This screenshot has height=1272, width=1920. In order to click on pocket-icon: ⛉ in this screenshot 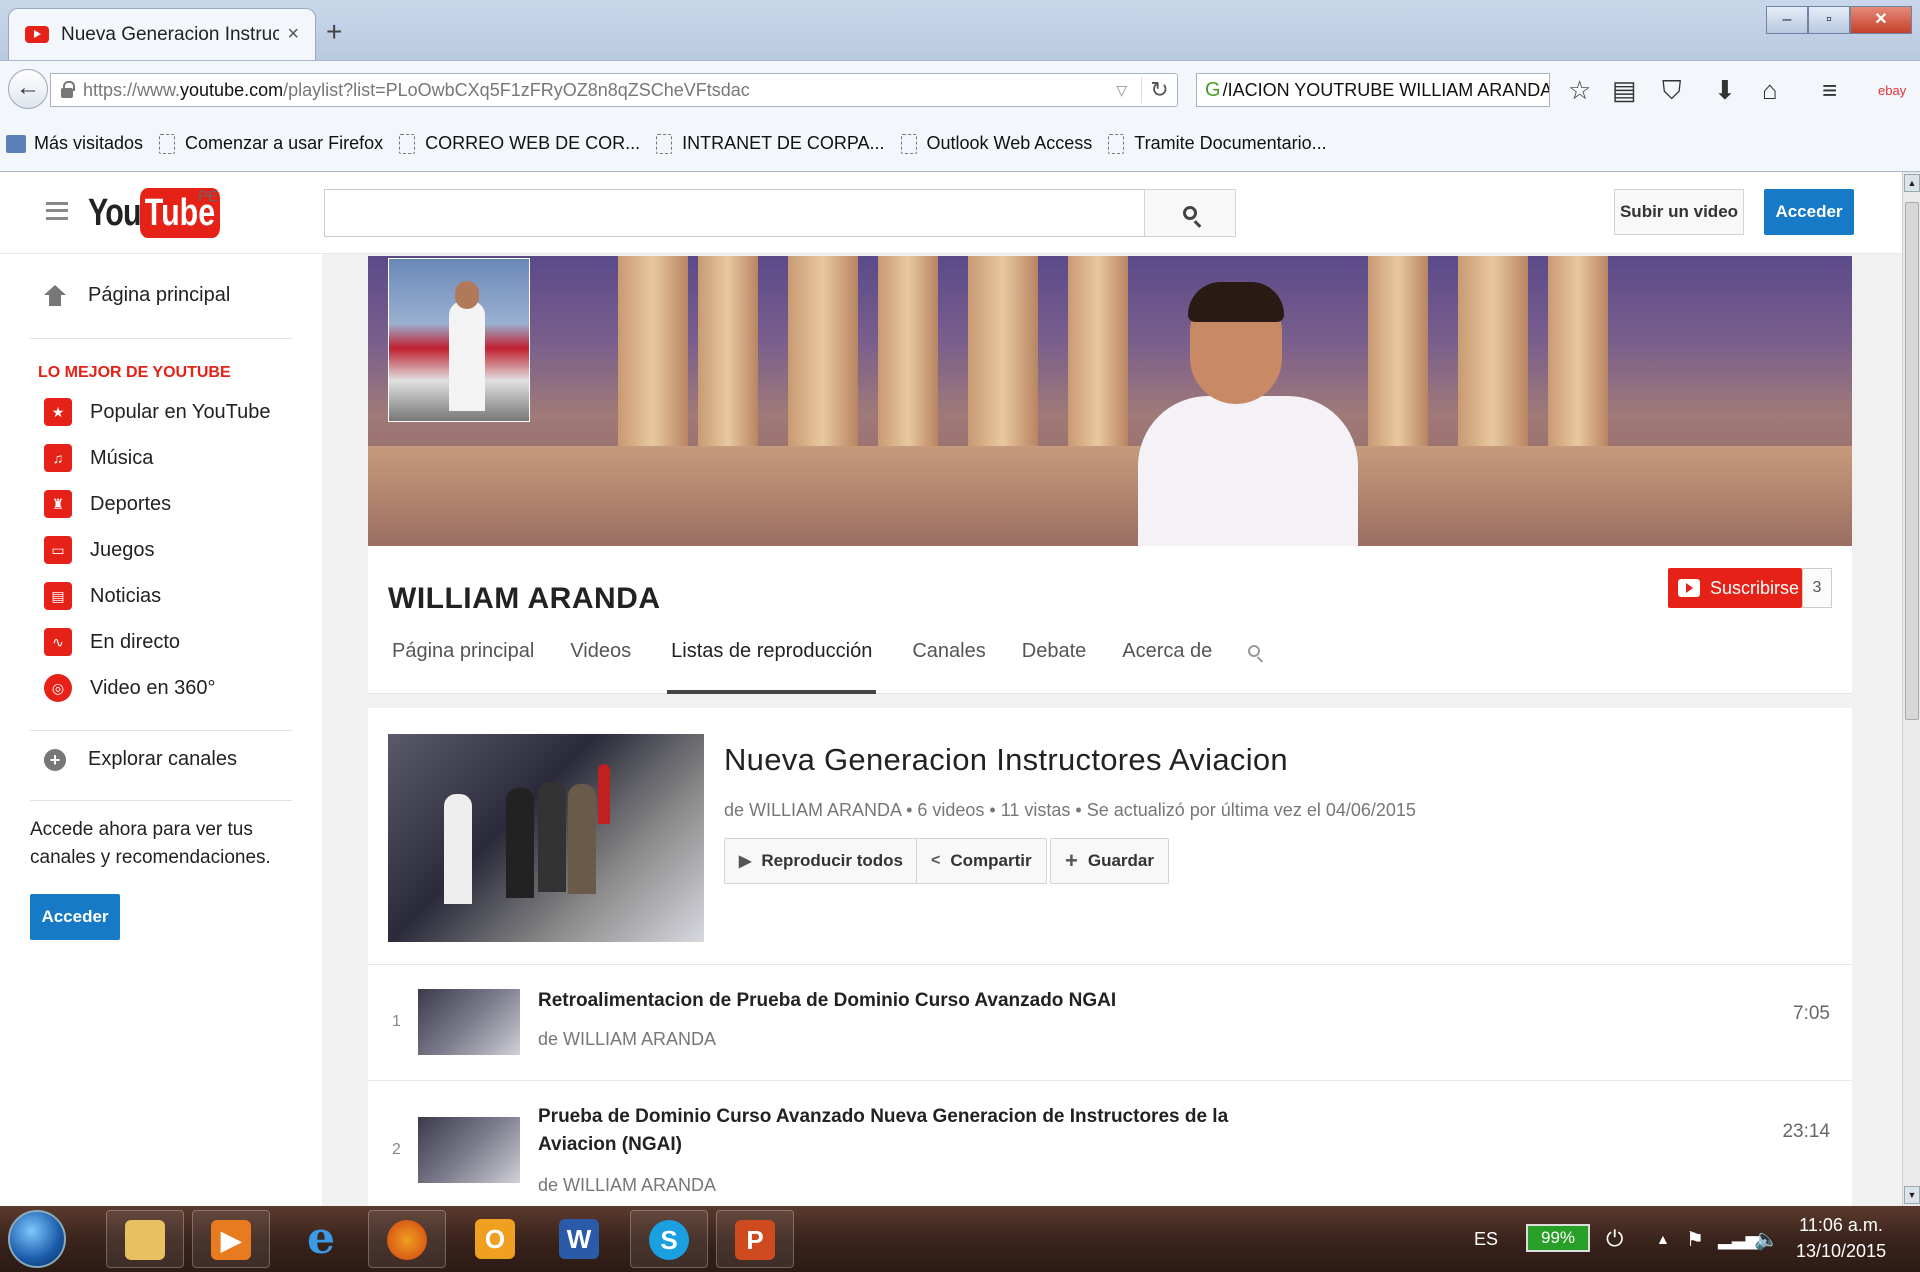, I will do `click(1672, 91)`.